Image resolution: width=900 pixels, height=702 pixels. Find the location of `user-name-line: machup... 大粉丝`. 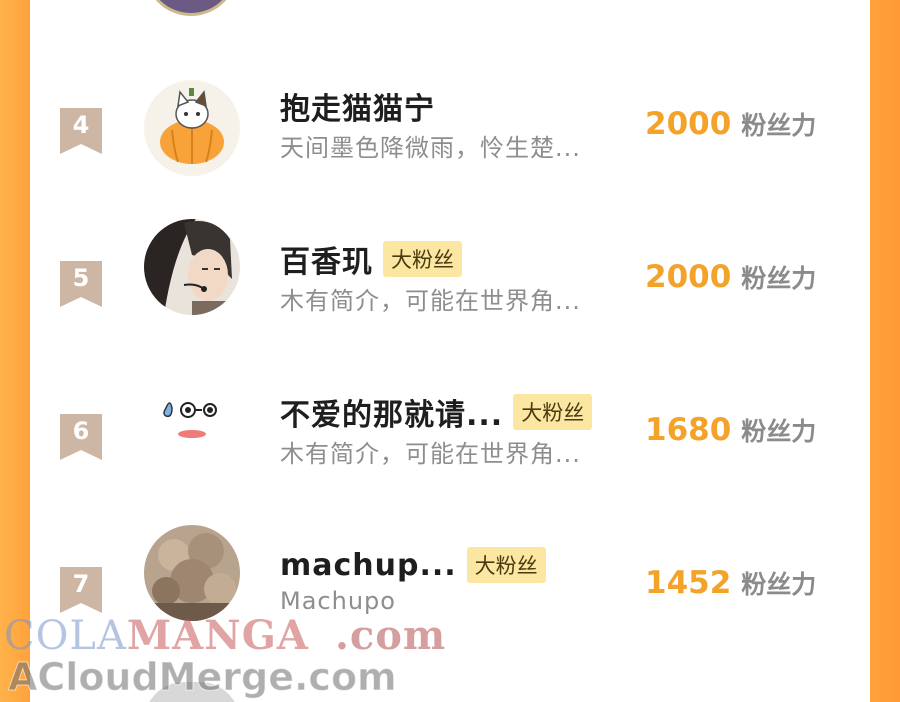

user-name-line: machup... 大粉丝 is located at coordinates (413, 565).